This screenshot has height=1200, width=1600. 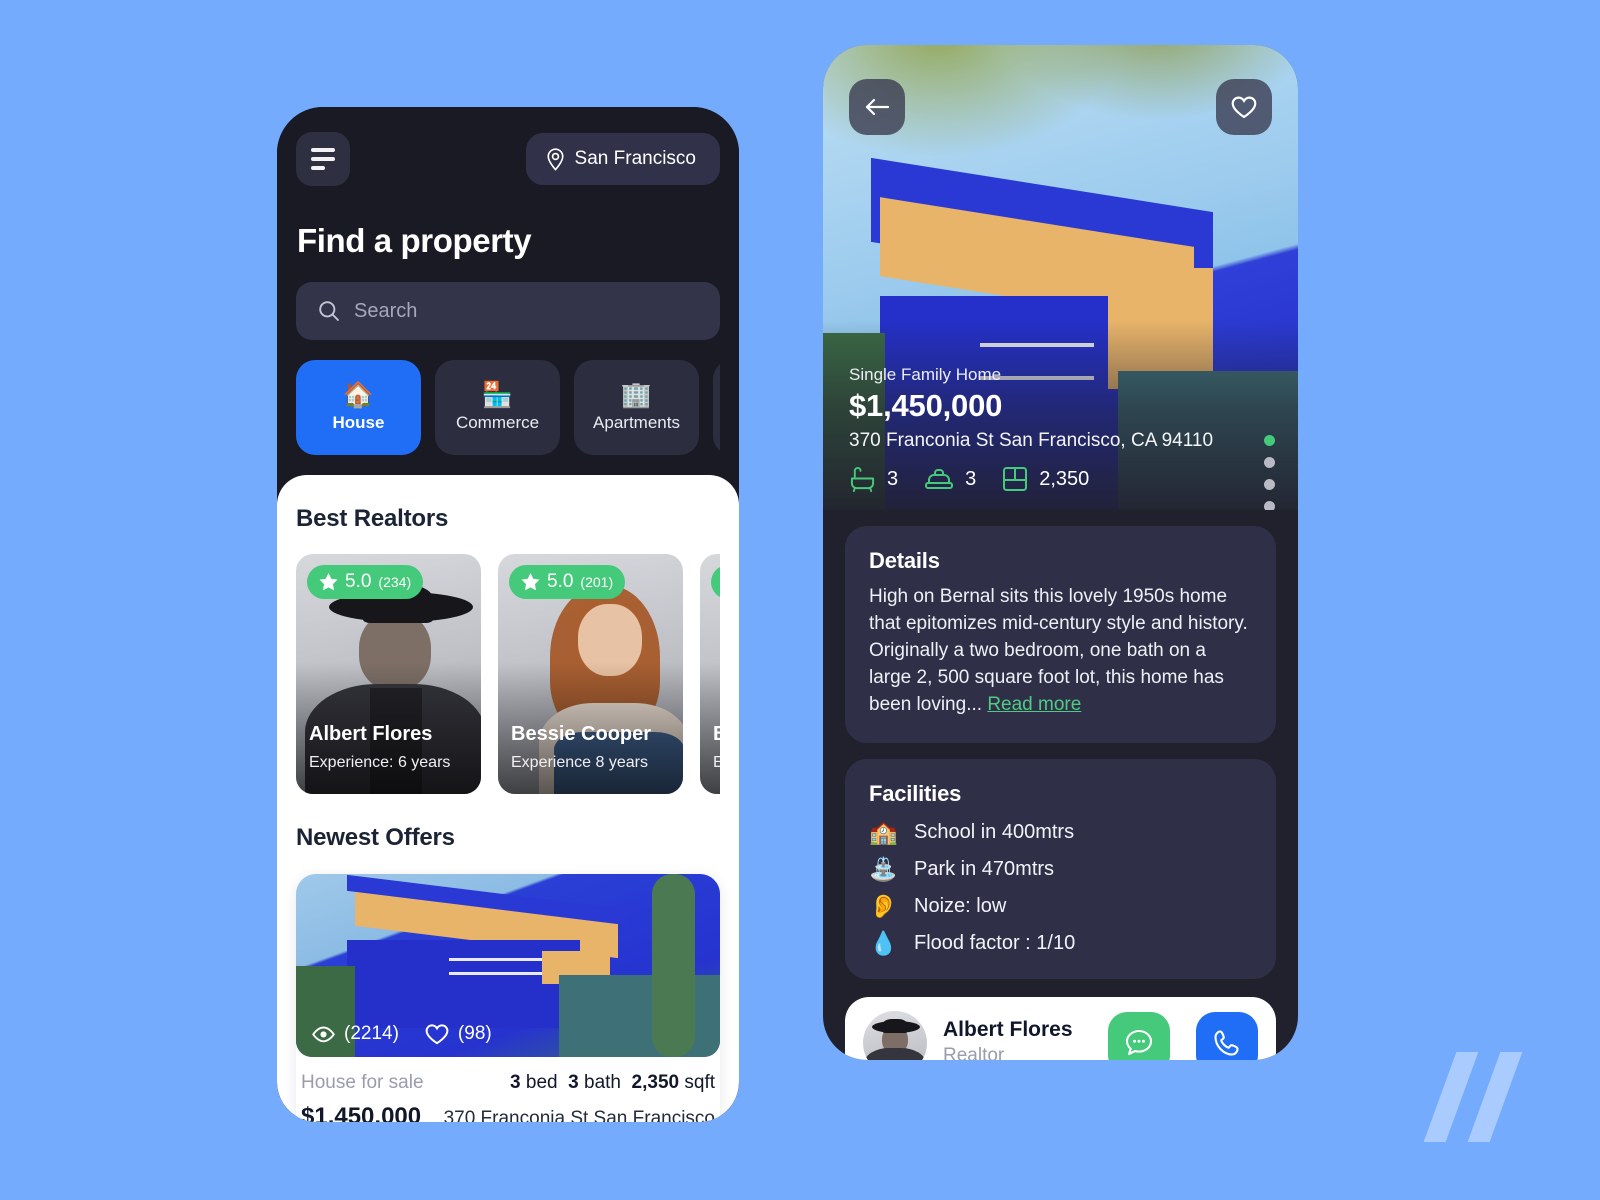 I want to click on offer-engagement: (2214) (98), so click(x=402, y=1034).